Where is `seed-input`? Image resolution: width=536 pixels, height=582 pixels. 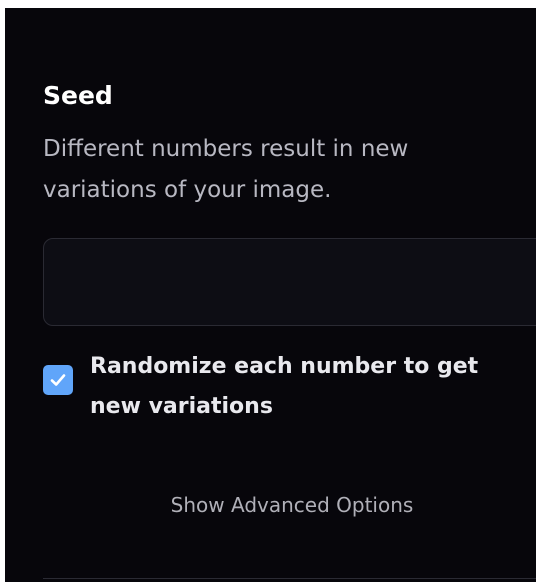 seed-input is located at coordinates (289, 282).